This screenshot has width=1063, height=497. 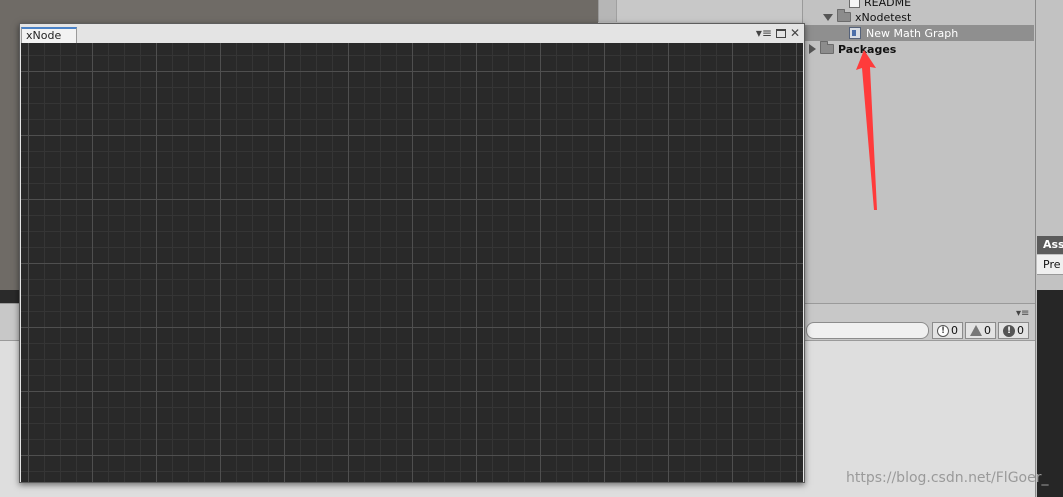 I want to click on window-controls: ▾≡ ✕, so click(x=778, y=33).